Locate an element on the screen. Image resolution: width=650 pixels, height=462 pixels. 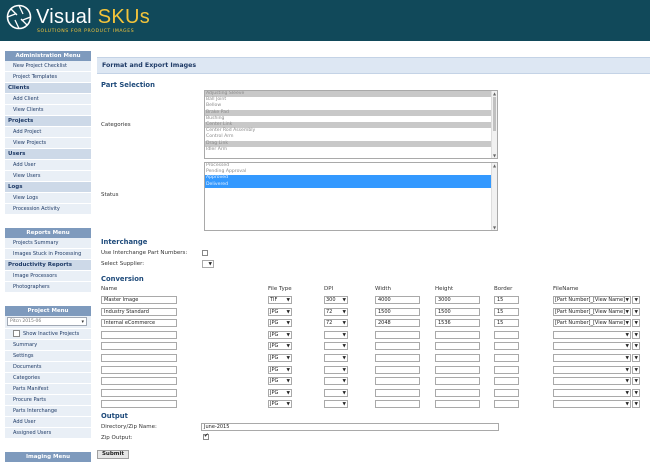
sidebar-item: Parts Interchange is located at coordinates (48, 411).